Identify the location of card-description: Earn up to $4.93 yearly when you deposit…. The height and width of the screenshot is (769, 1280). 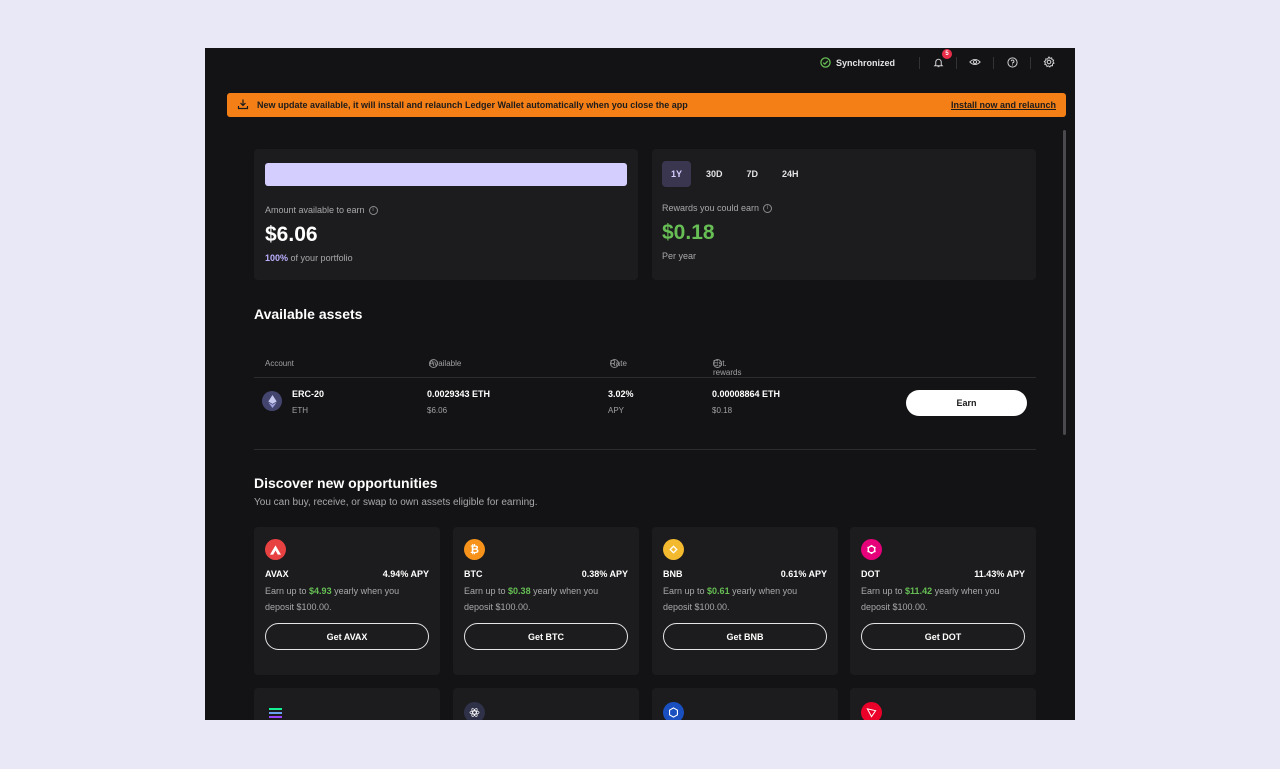
(347, 599).